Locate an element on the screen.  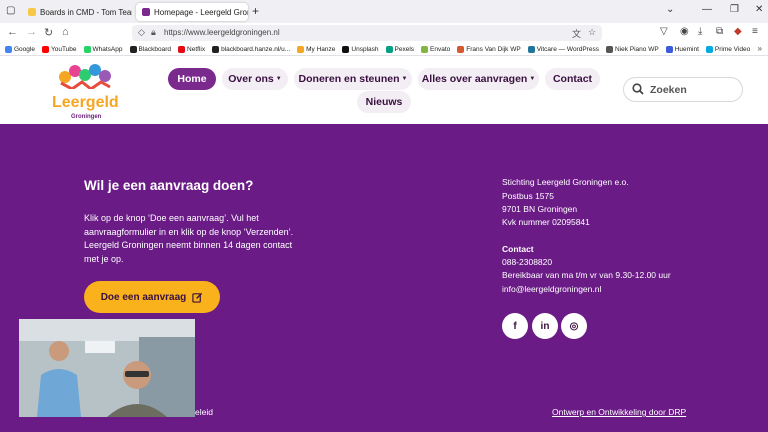
tab-list-icon: ⌄ is located at coordinates (670, 9).